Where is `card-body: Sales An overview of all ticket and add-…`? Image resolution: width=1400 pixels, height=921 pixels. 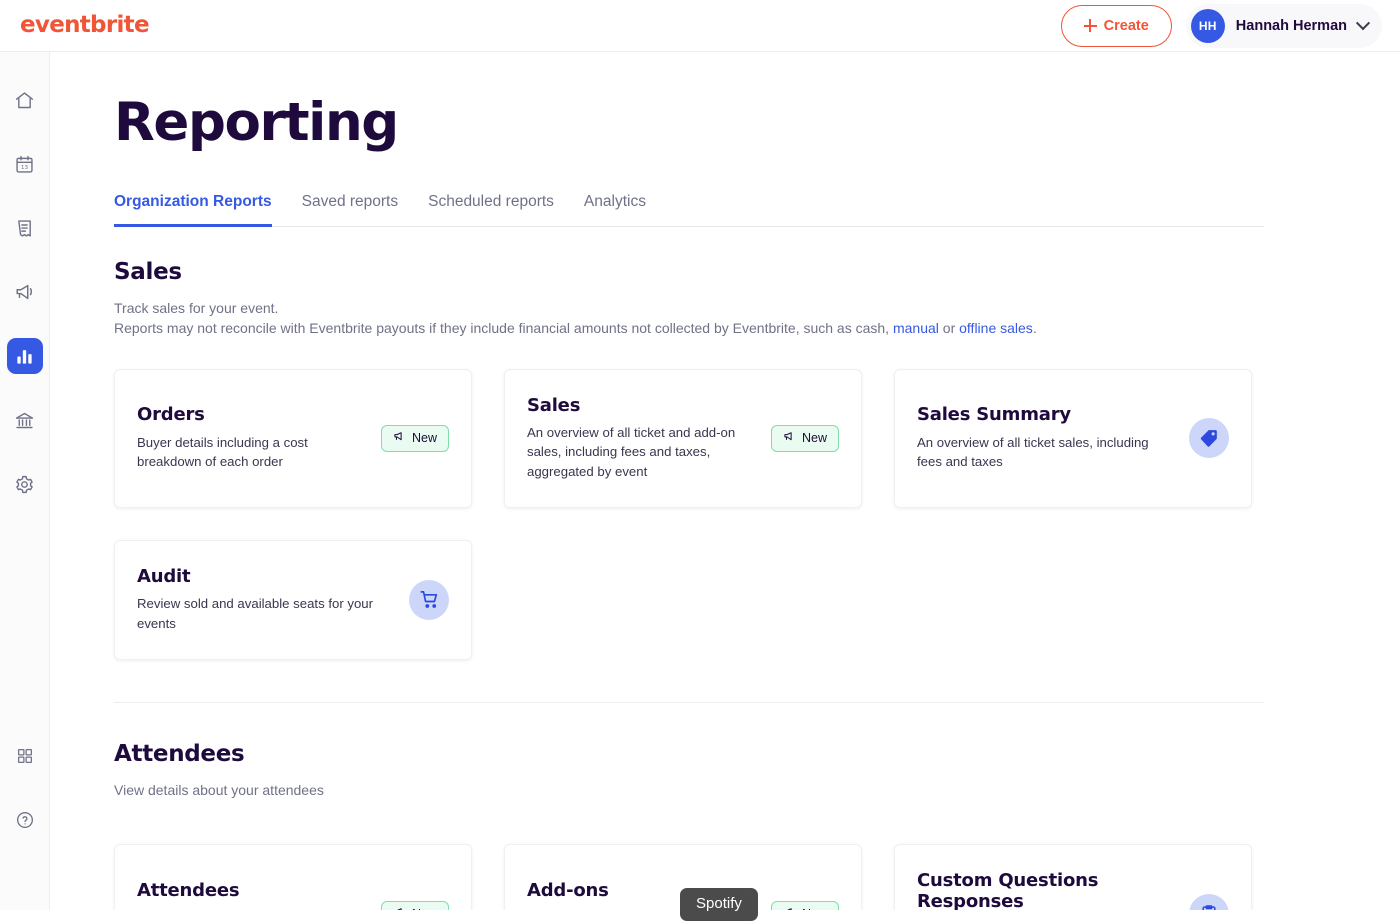
card-body: Sales An overview of all ticket and add-… is located at coordinates (643, 437).